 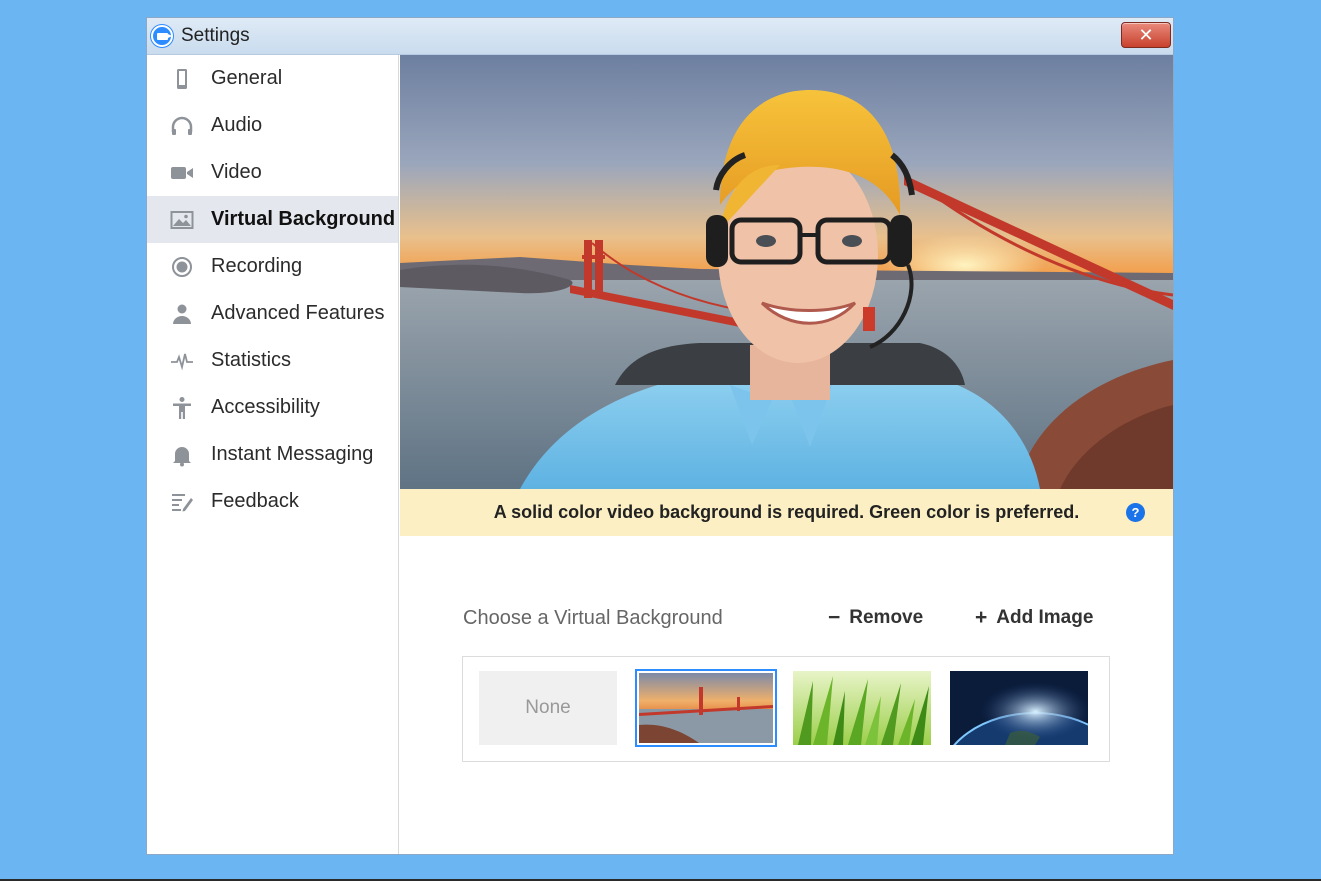 I want to click on sidebar-item-label: Feedback, so click(x=255, y=501).